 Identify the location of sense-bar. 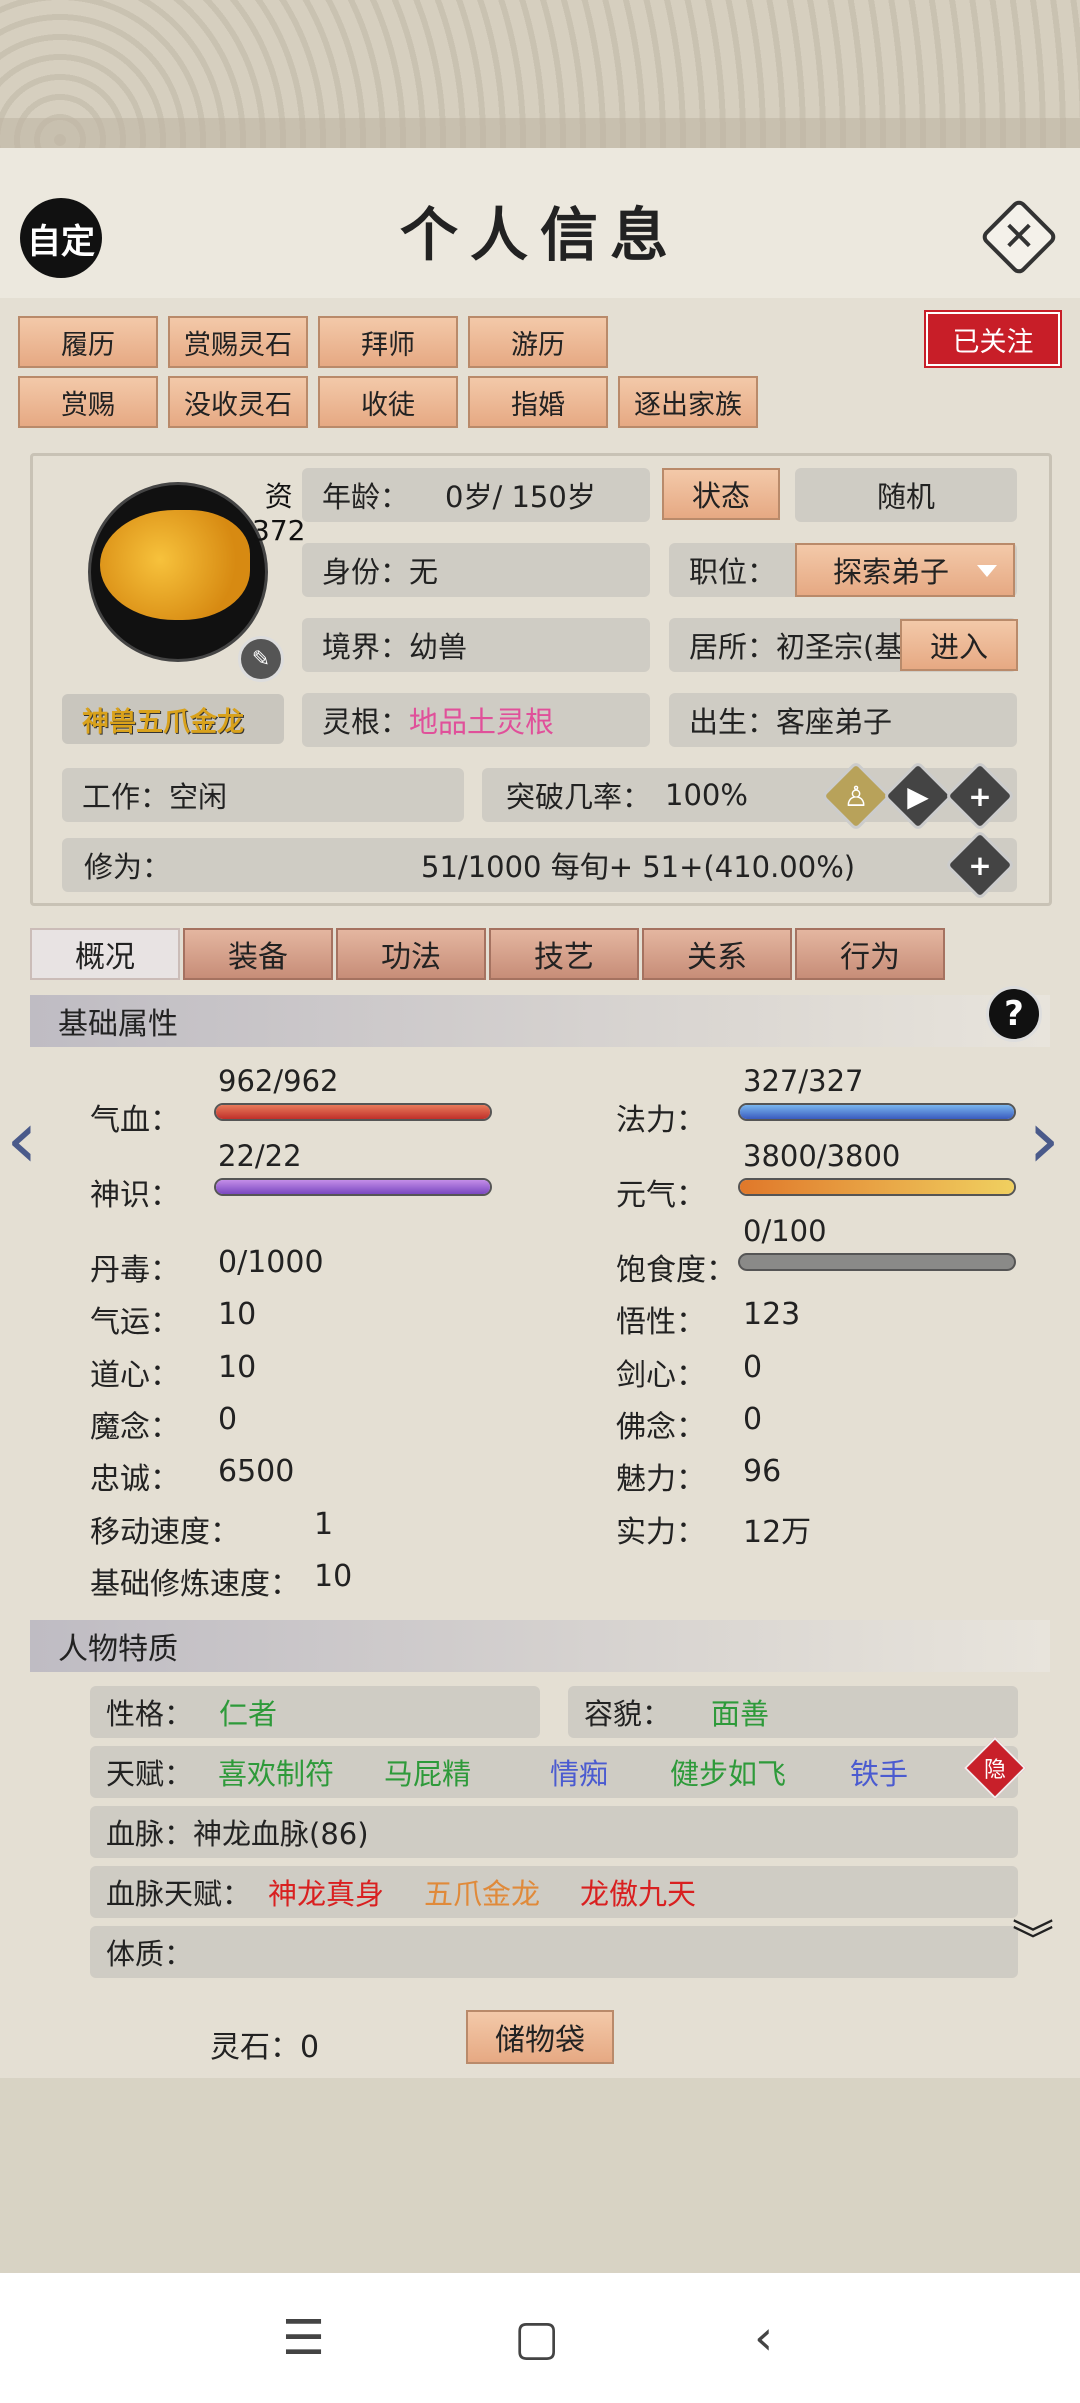
(353, 1187).